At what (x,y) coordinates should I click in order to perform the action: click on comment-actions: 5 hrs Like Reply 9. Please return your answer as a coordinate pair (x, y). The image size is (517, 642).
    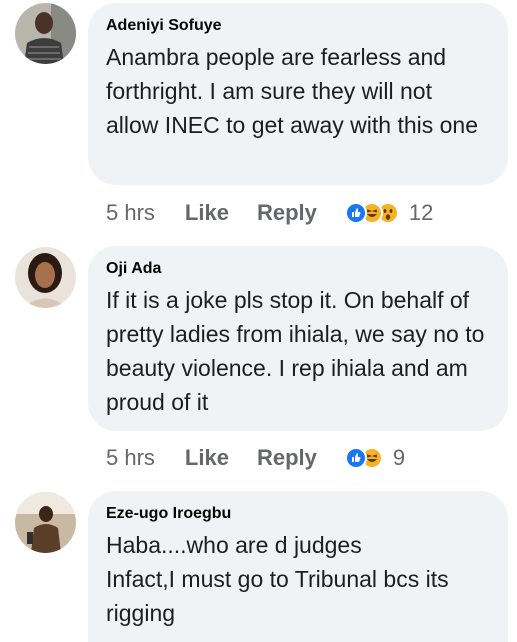
    Looking at the image, I should click on (255, 458).